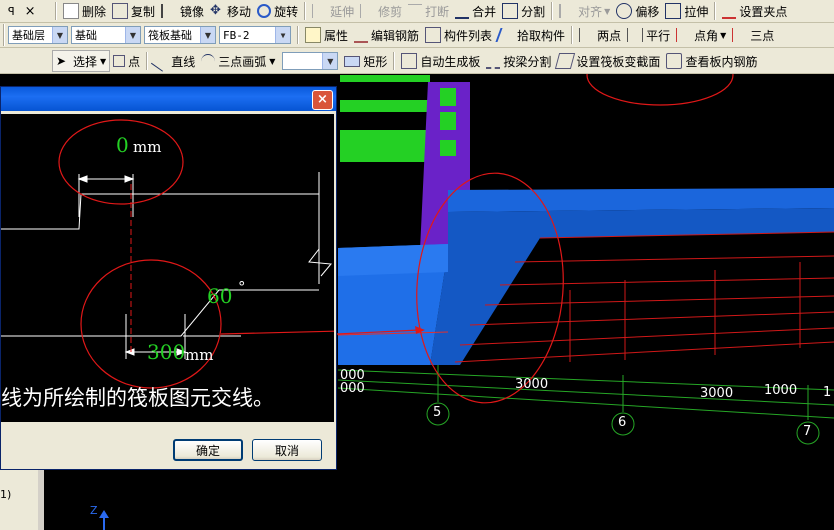  Describe the element at coordinates (632, 286) in the screenshot. I see `raft-slope` at that location.